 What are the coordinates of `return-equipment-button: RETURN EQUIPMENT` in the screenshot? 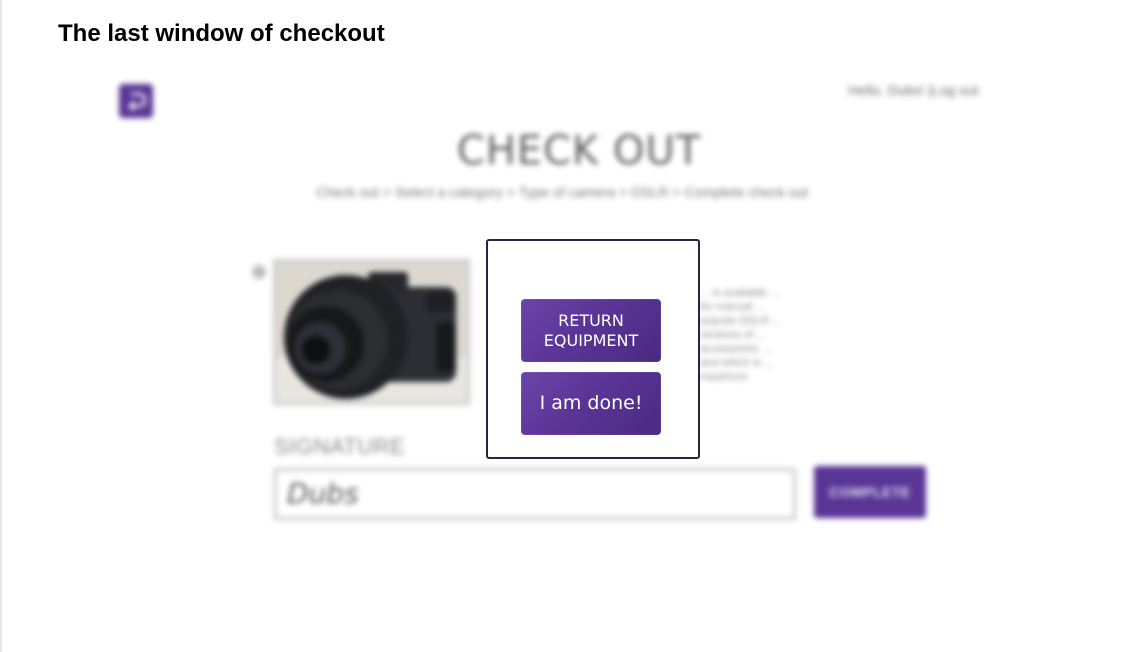 It's located at (591, 330).